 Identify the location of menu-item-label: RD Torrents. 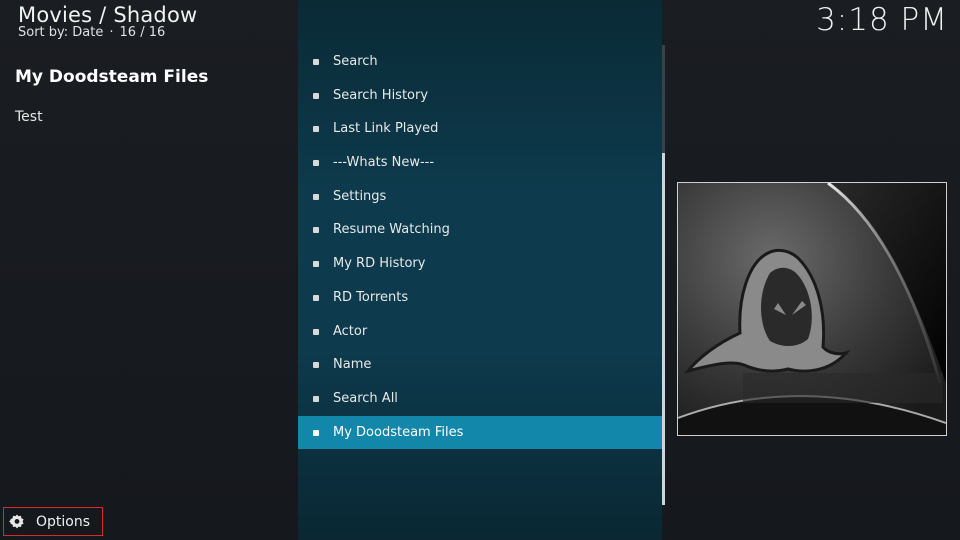
(371, 297).